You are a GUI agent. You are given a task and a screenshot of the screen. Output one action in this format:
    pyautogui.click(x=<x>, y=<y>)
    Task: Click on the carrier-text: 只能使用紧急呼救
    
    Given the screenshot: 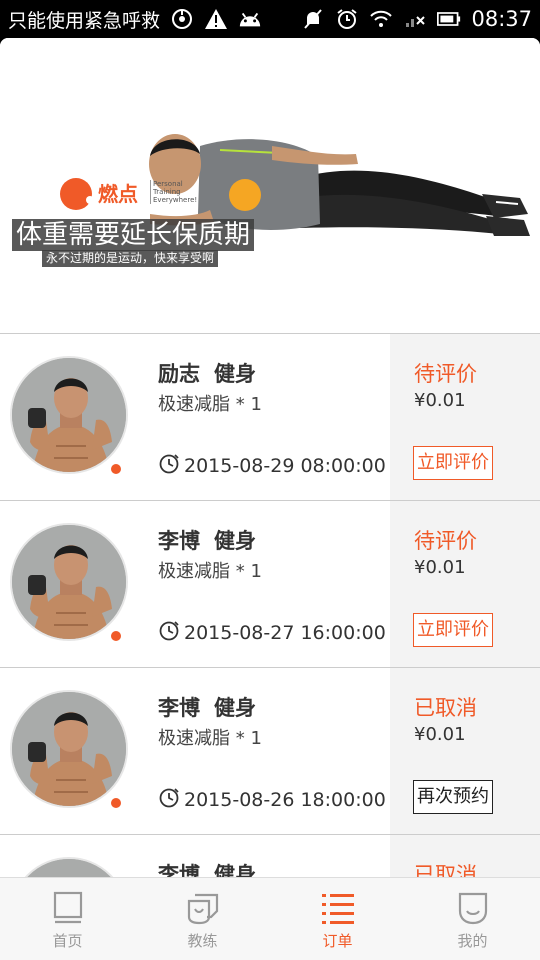 What is the action you would take?
    pyautogui.click(x=84, y=20)
    